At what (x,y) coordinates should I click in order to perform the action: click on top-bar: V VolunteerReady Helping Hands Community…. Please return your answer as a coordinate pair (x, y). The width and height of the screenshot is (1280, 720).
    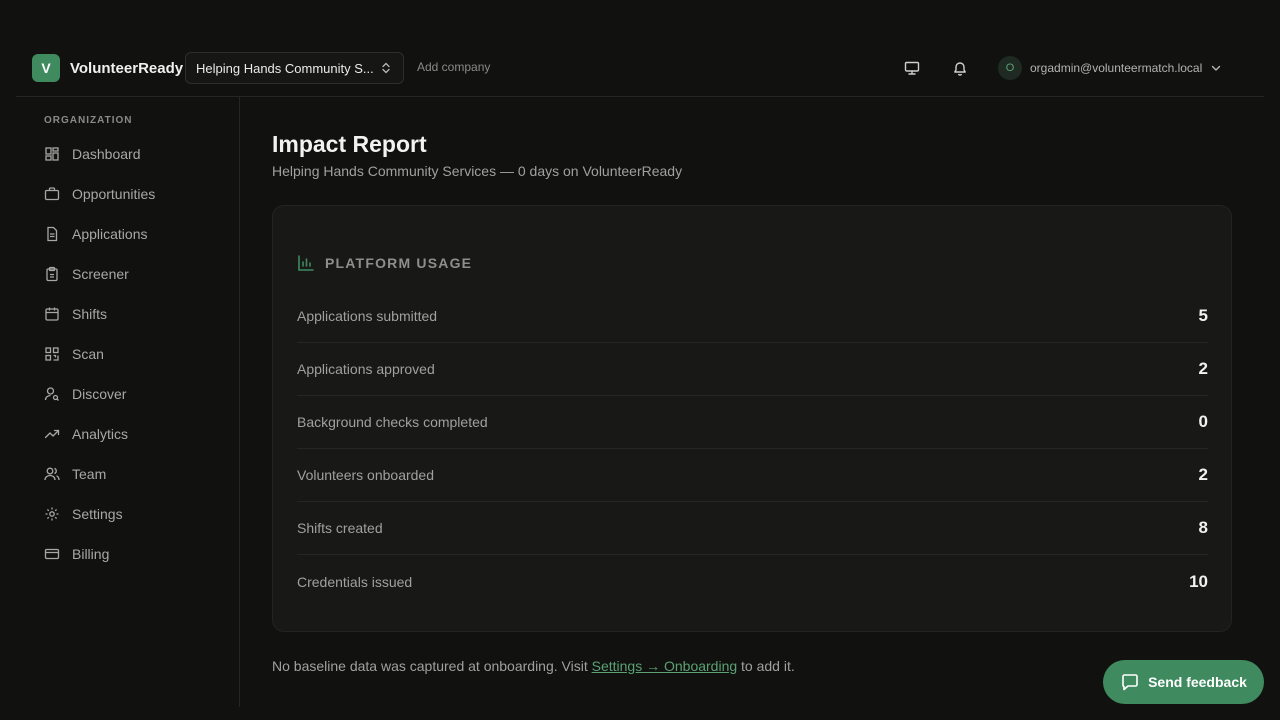
    Looking at the image, I should click on (640, 66).